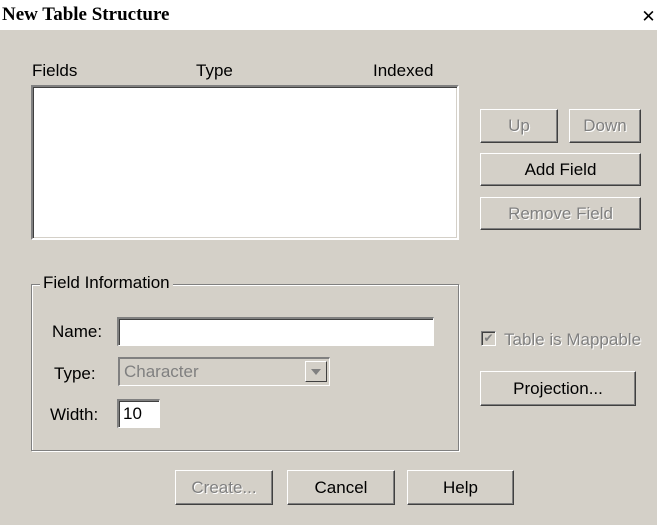  What do you see at coordinates (341, 487) in the screenshot?
I see `cancel-button: Cancel` at bounding box center [341, 487].